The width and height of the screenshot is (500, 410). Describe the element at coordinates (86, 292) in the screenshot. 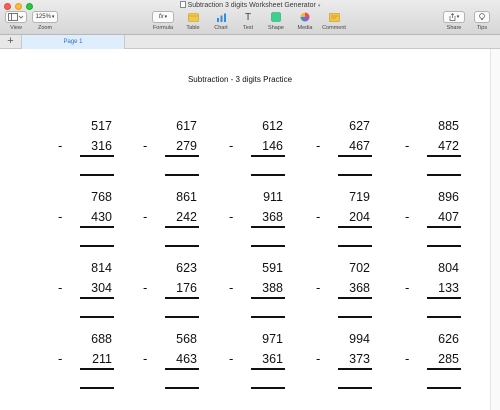

I see `subtraction-problem: 814 - 304` at that location.